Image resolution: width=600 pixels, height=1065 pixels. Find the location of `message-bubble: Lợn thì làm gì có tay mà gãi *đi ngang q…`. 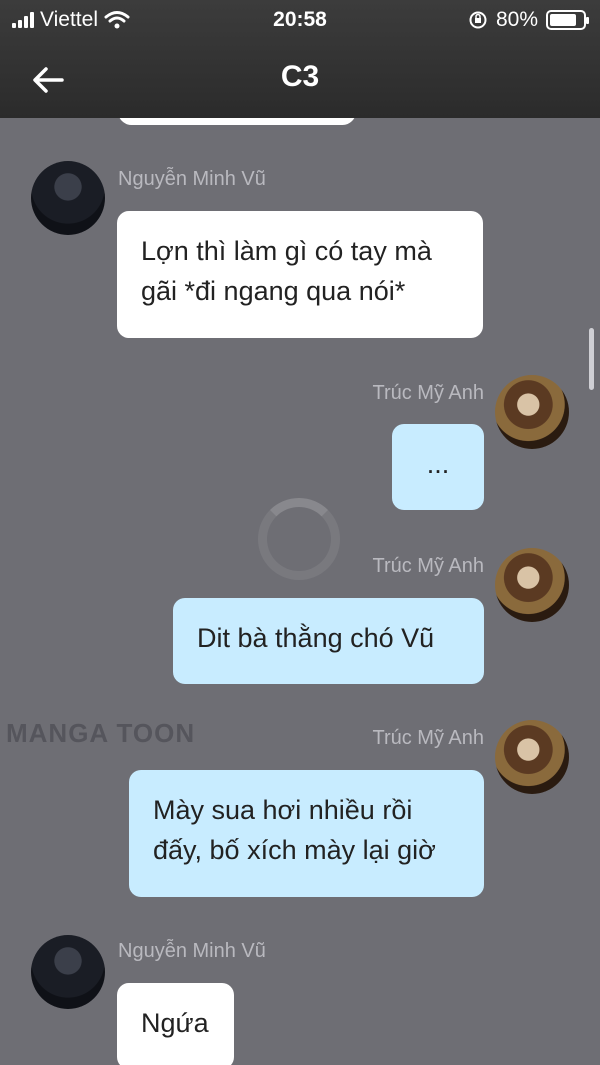

message-bubble: Lợn thì làm gì có tay mà gãi *đi ngang q… is located at coordinates (300, 274).